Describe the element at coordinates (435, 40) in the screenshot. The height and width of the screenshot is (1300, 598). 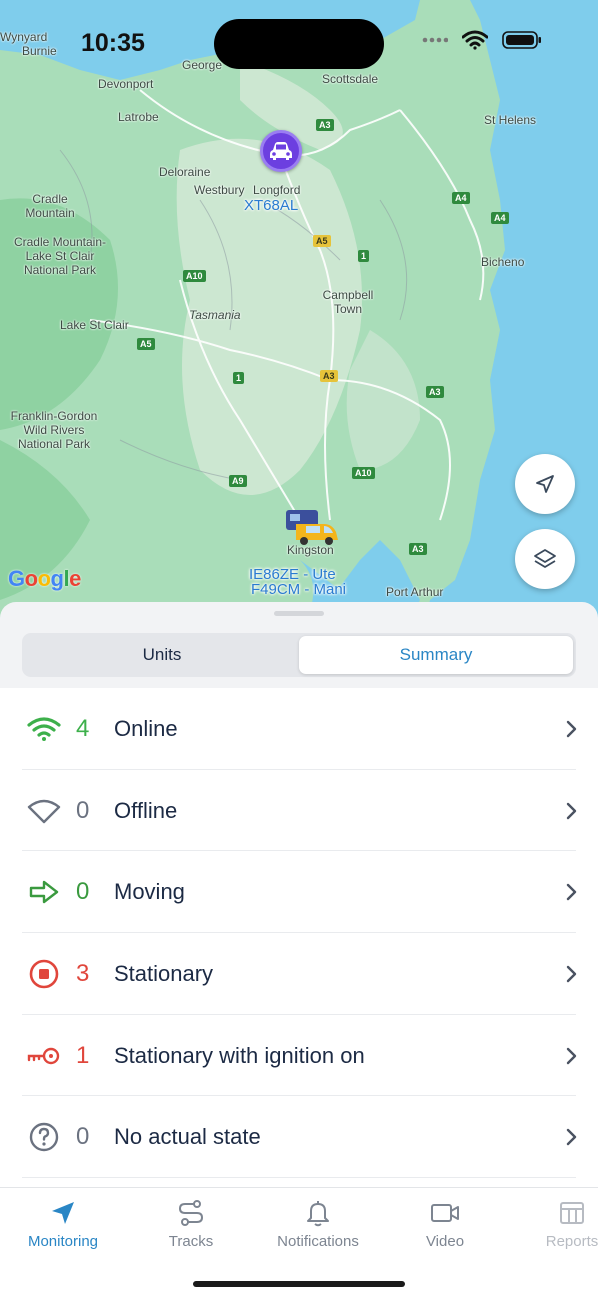
I see `signal-dots-icon` at that location.